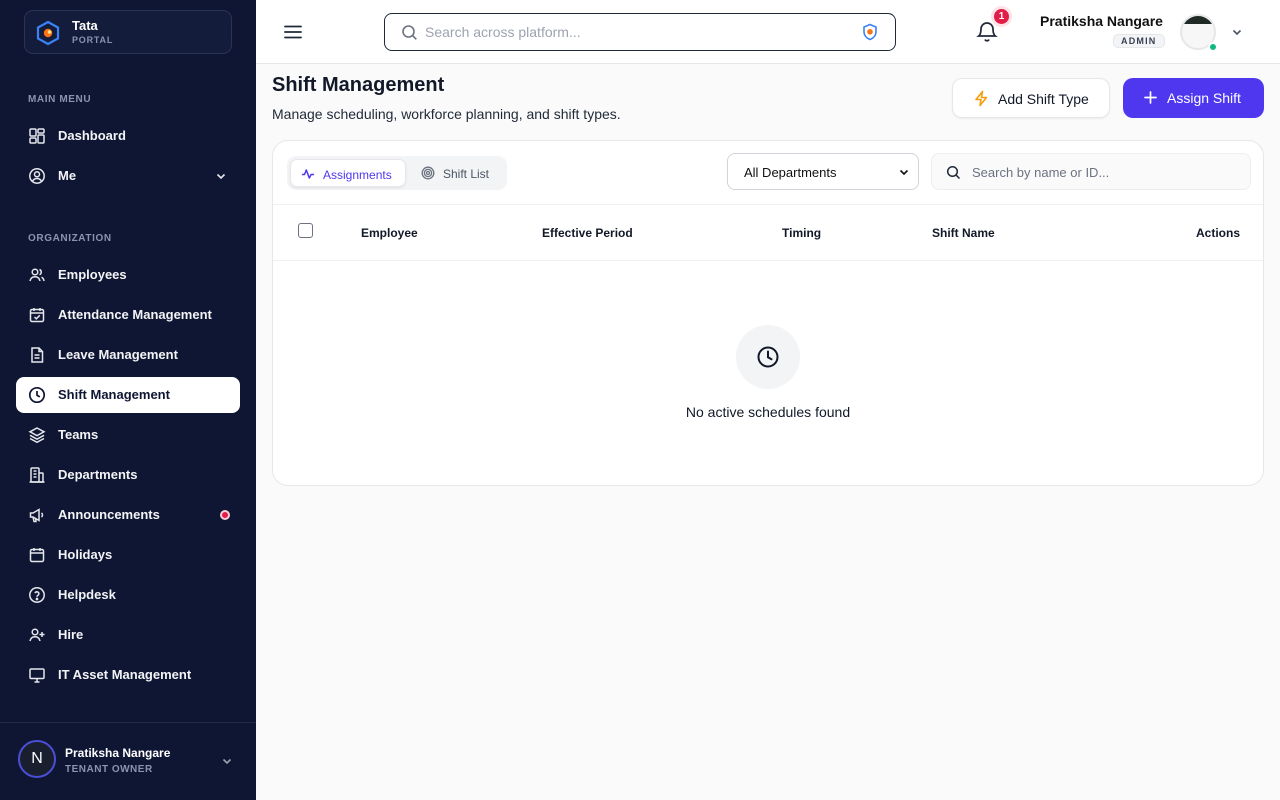 The height and width of the screenshot is (800, 1280). What do you see at coordinates (60, 99) in the screenshot?
I see `main-menu-label: MAIN MENU` at bounding box center [60, 99].